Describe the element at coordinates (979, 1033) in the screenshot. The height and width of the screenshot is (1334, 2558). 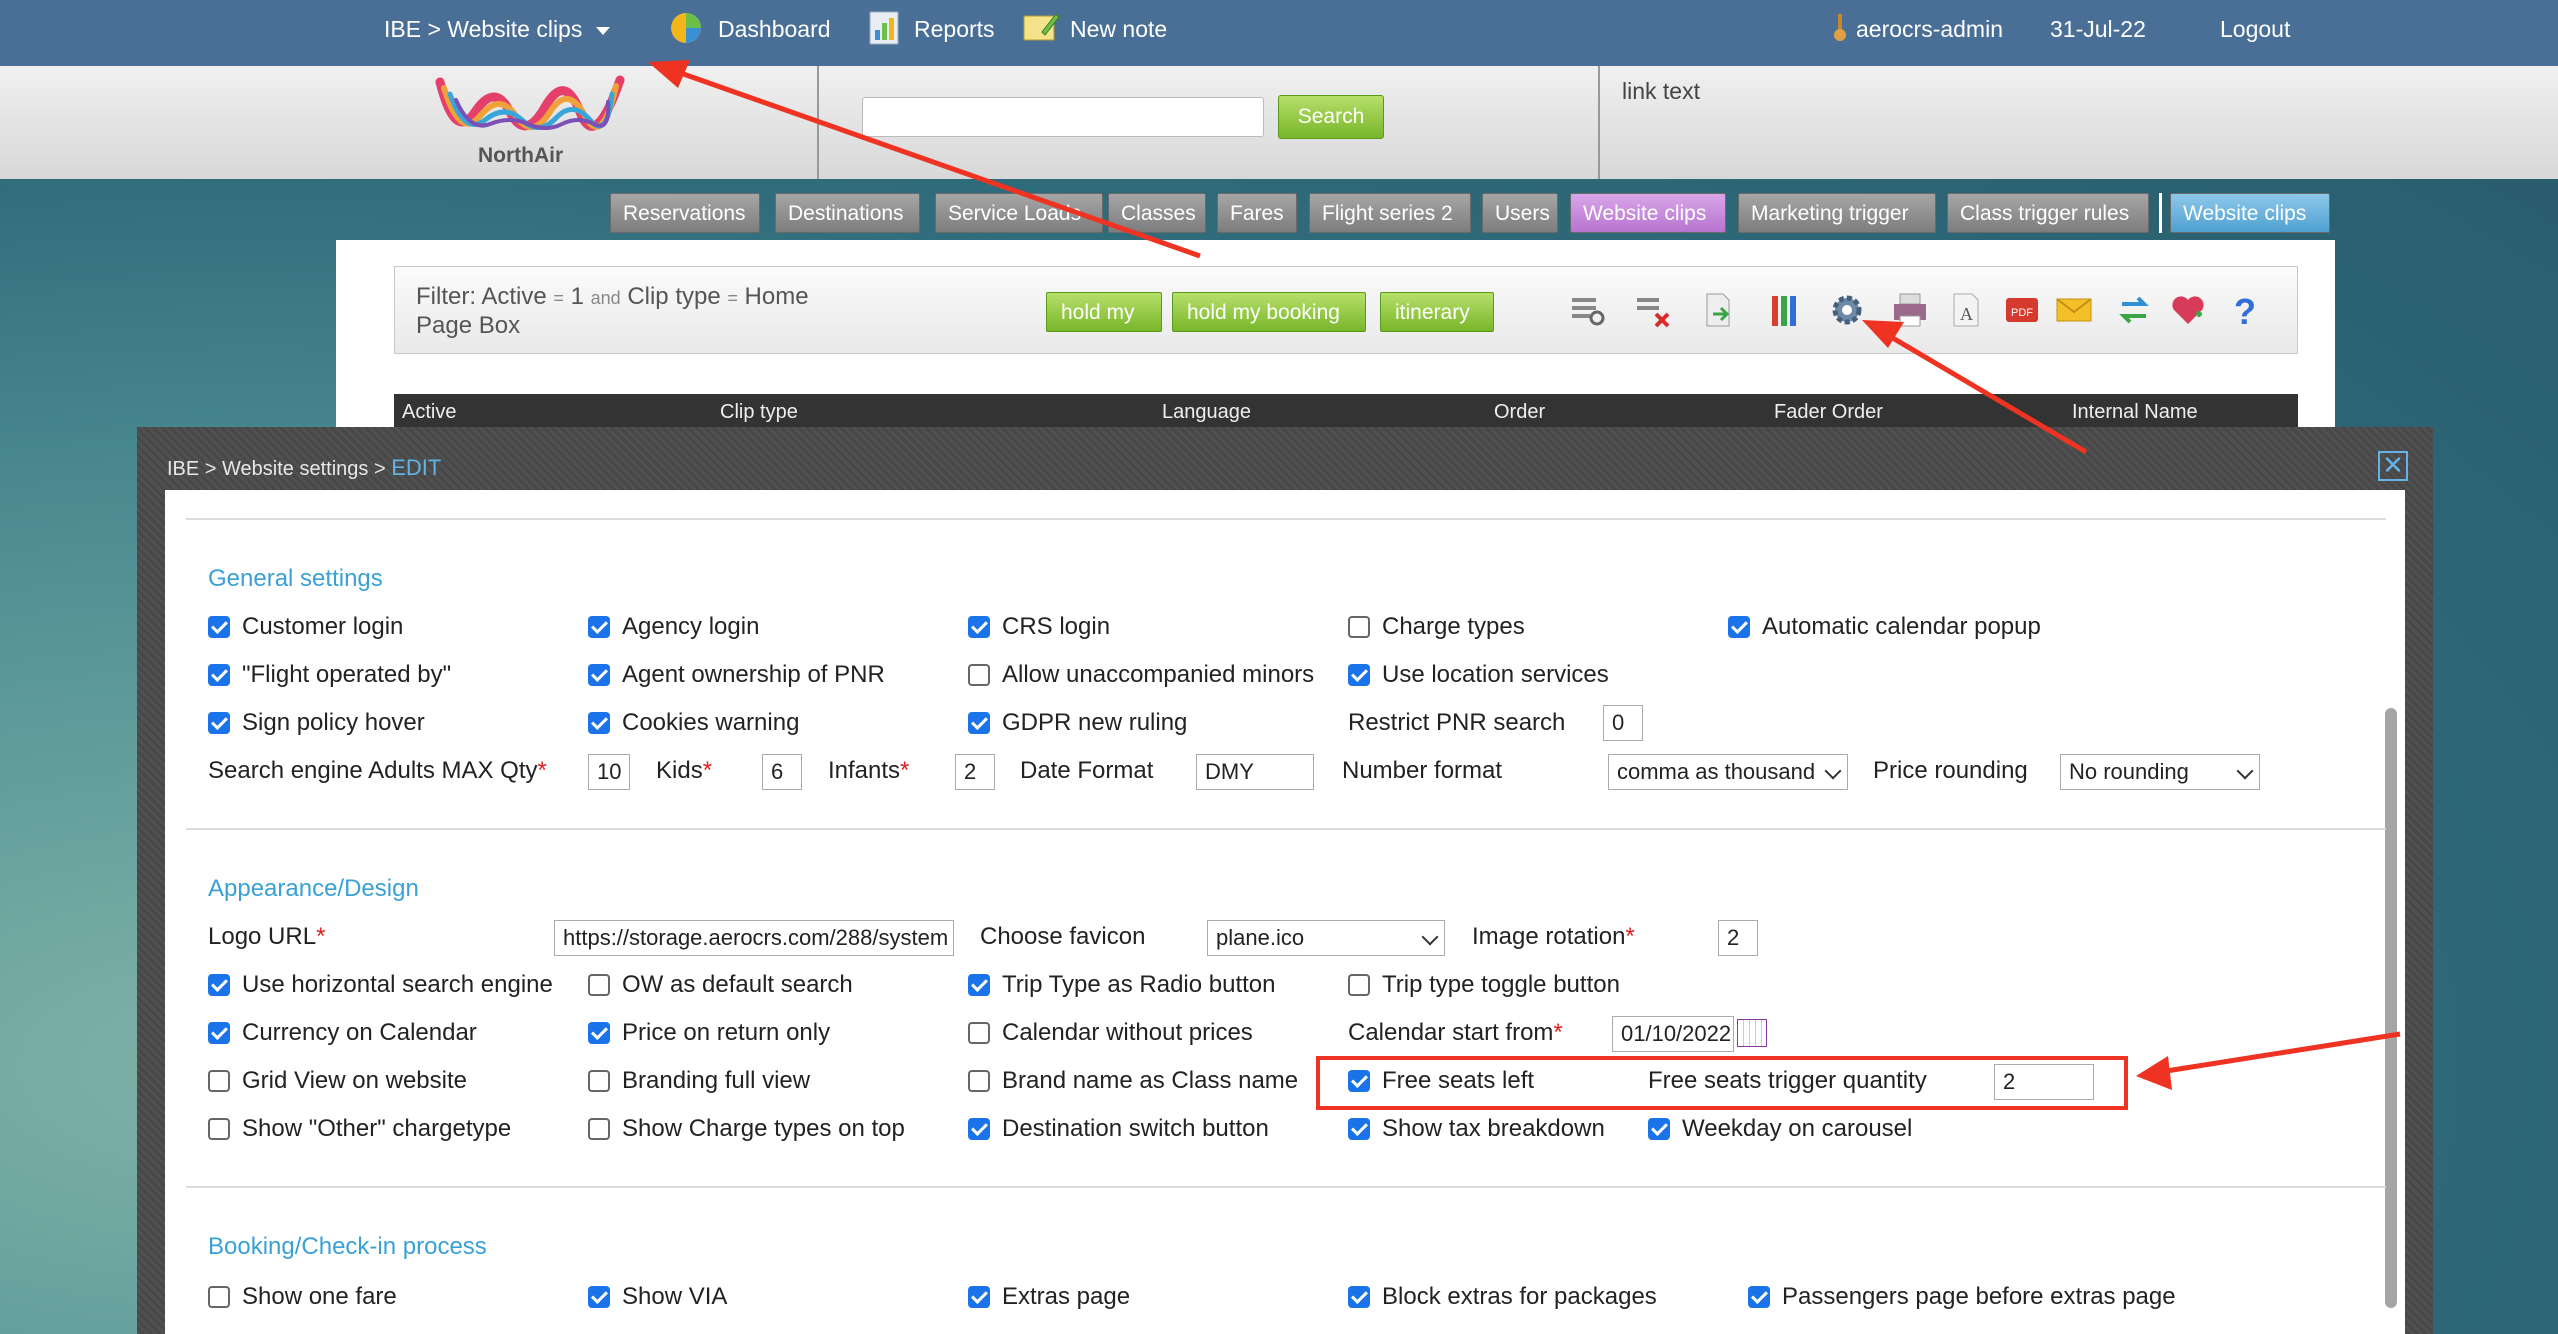
I see `calendar-no-prices-checkbox` at that location.